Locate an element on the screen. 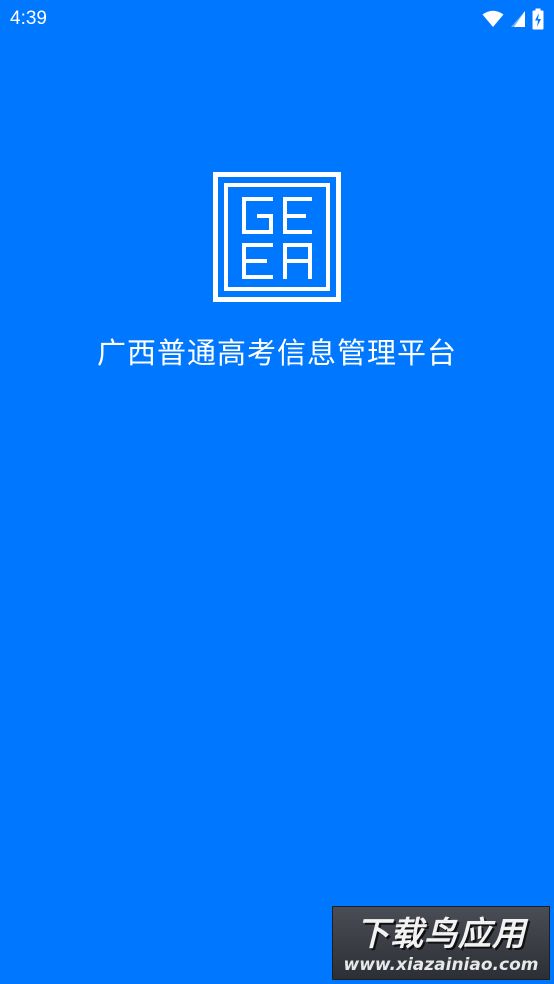 The height and width of the screenshot is (984, 554). cellular-signal-icon is located at coordinates (518, 19).